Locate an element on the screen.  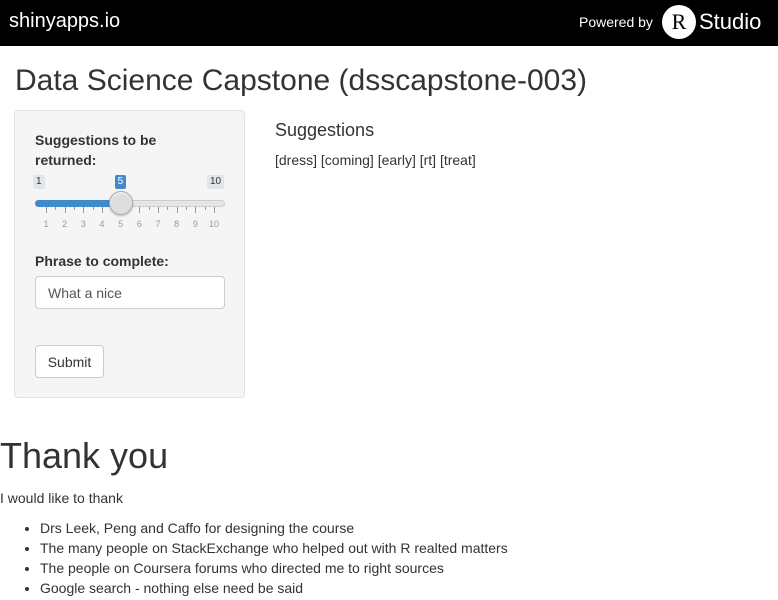
phrase-input is located at coordinates (130, 292).